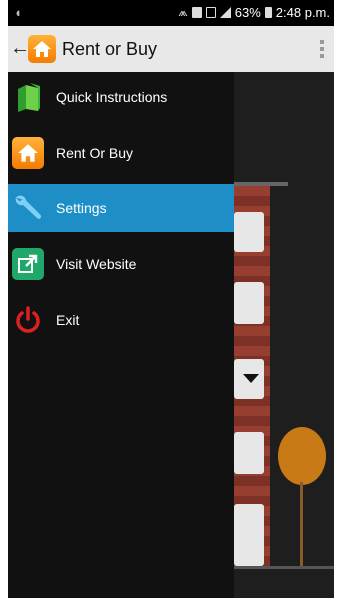  What do you see at coordinates (28, 153) in the screenshot?
I see `house-icon` at bounding box center [28, 153].